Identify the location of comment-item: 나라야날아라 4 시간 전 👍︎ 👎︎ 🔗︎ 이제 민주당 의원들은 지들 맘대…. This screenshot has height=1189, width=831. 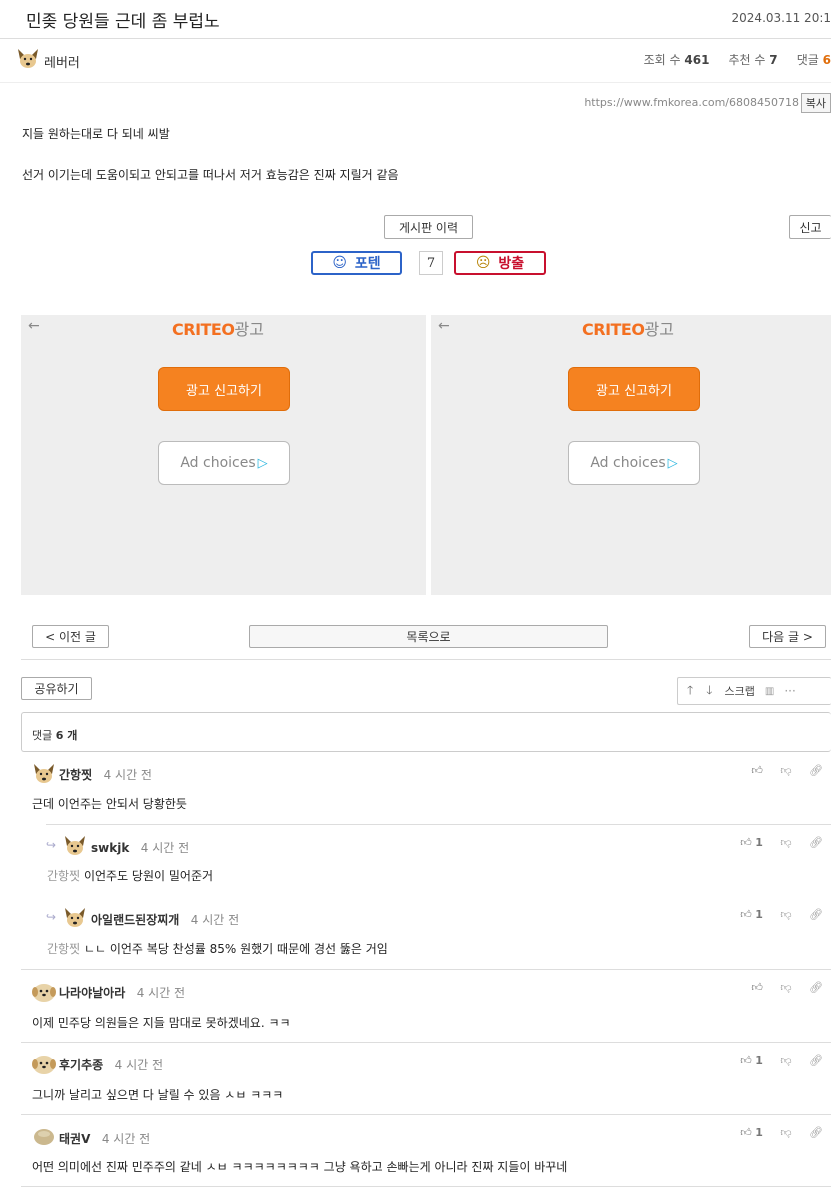
(426, 1005).